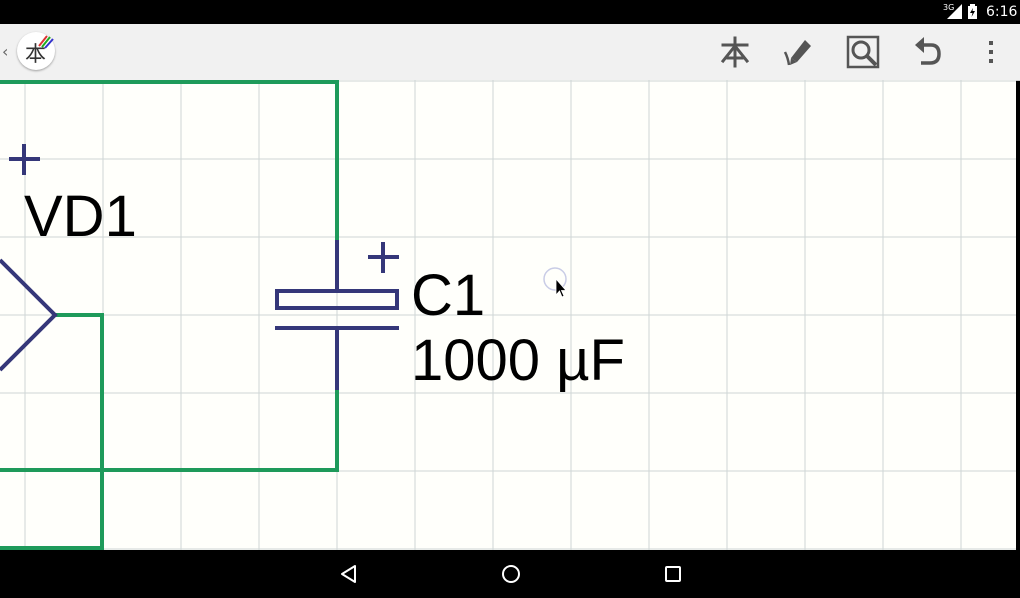 The height and width of the screenshot is (598, 1020). I want to click on overflow-menu-button, so click(991, 52).